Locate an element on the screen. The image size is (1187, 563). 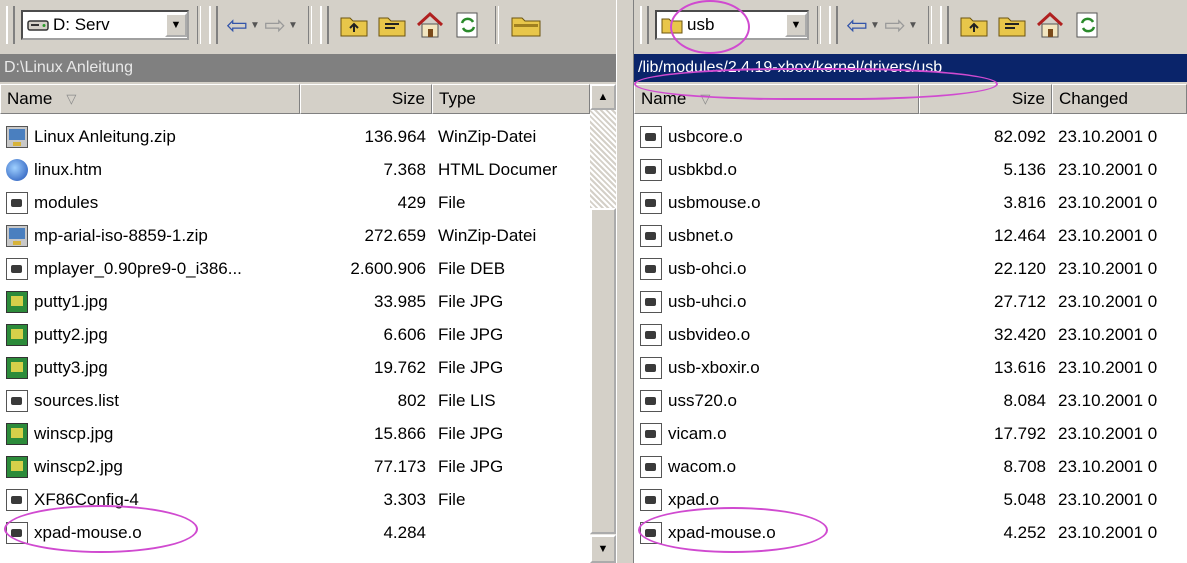
file-name: usb-uhci.o is located at coordinates (707, 301).